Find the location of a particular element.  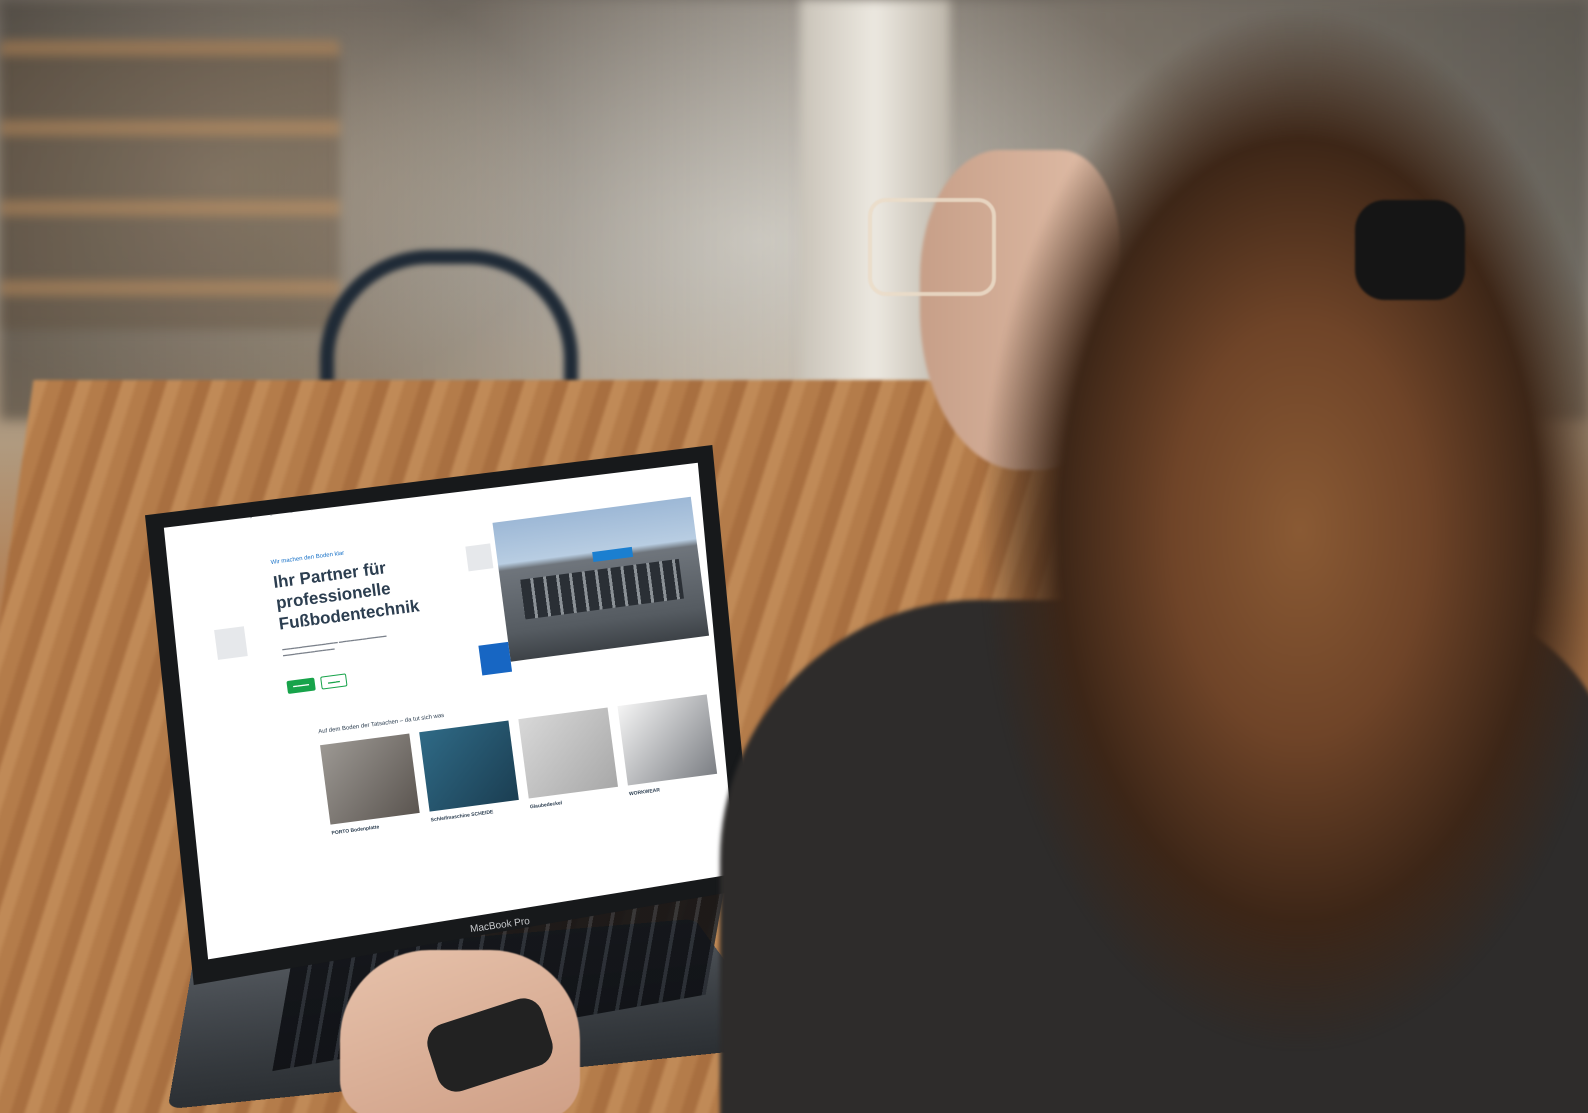

hair-clip is located at coordinates (1410, 250).